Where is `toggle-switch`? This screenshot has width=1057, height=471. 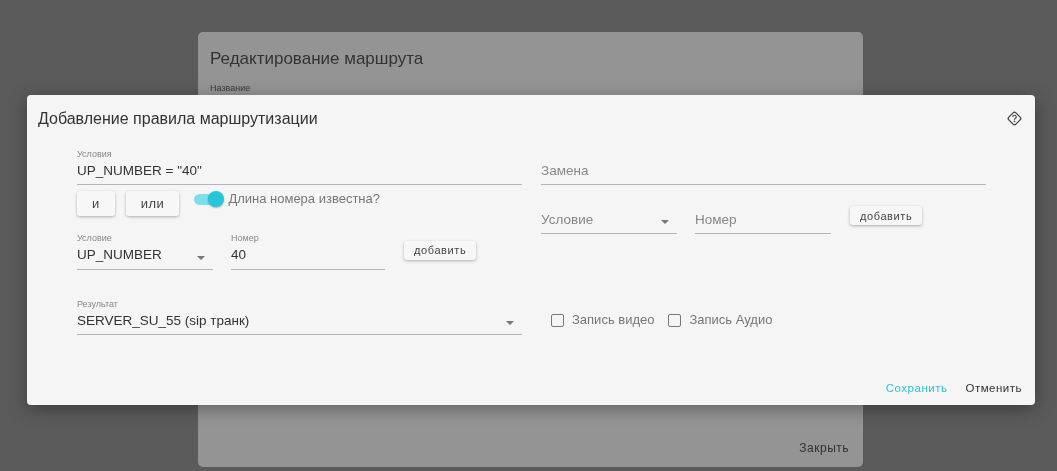
toggle-switch is located at coordinates (209, 198).